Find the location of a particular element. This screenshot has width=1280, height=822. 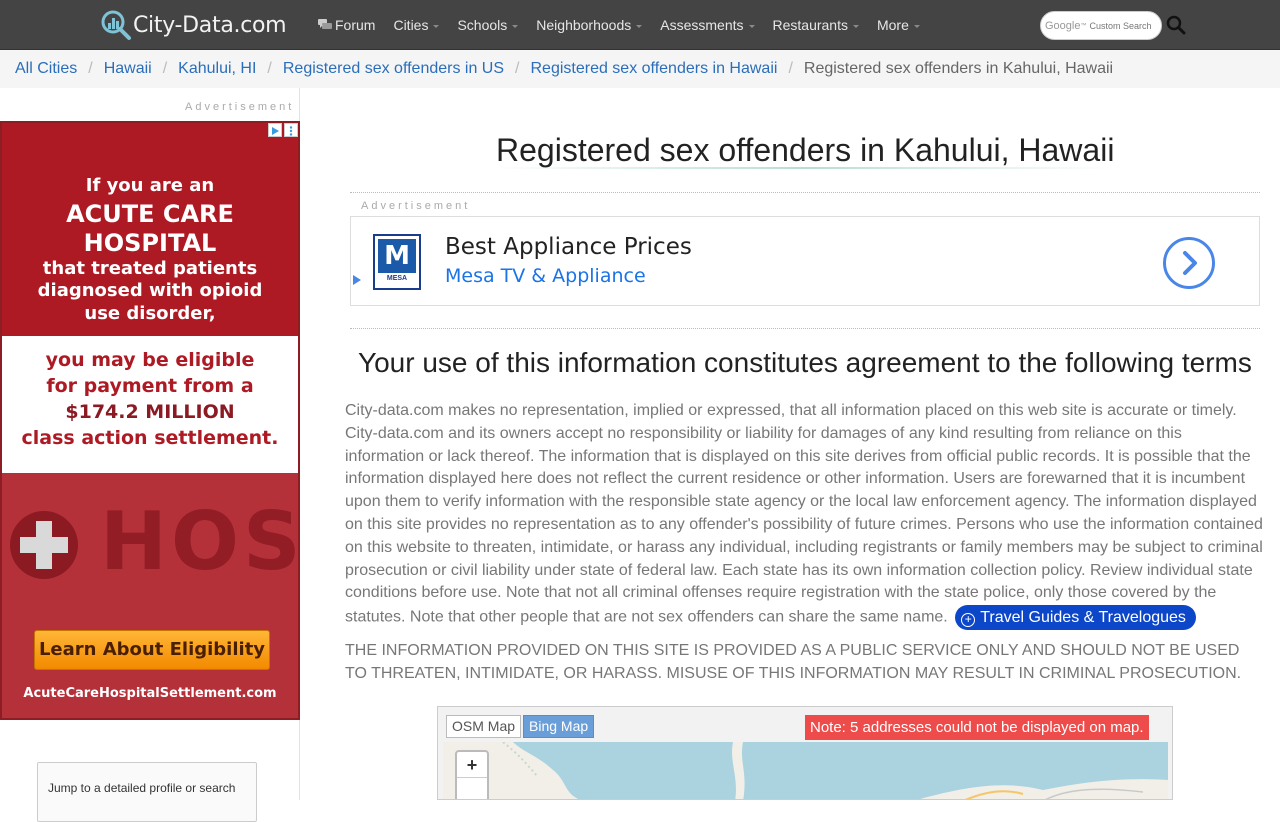

nav-more-label: More is located at coordinates (892, 25).